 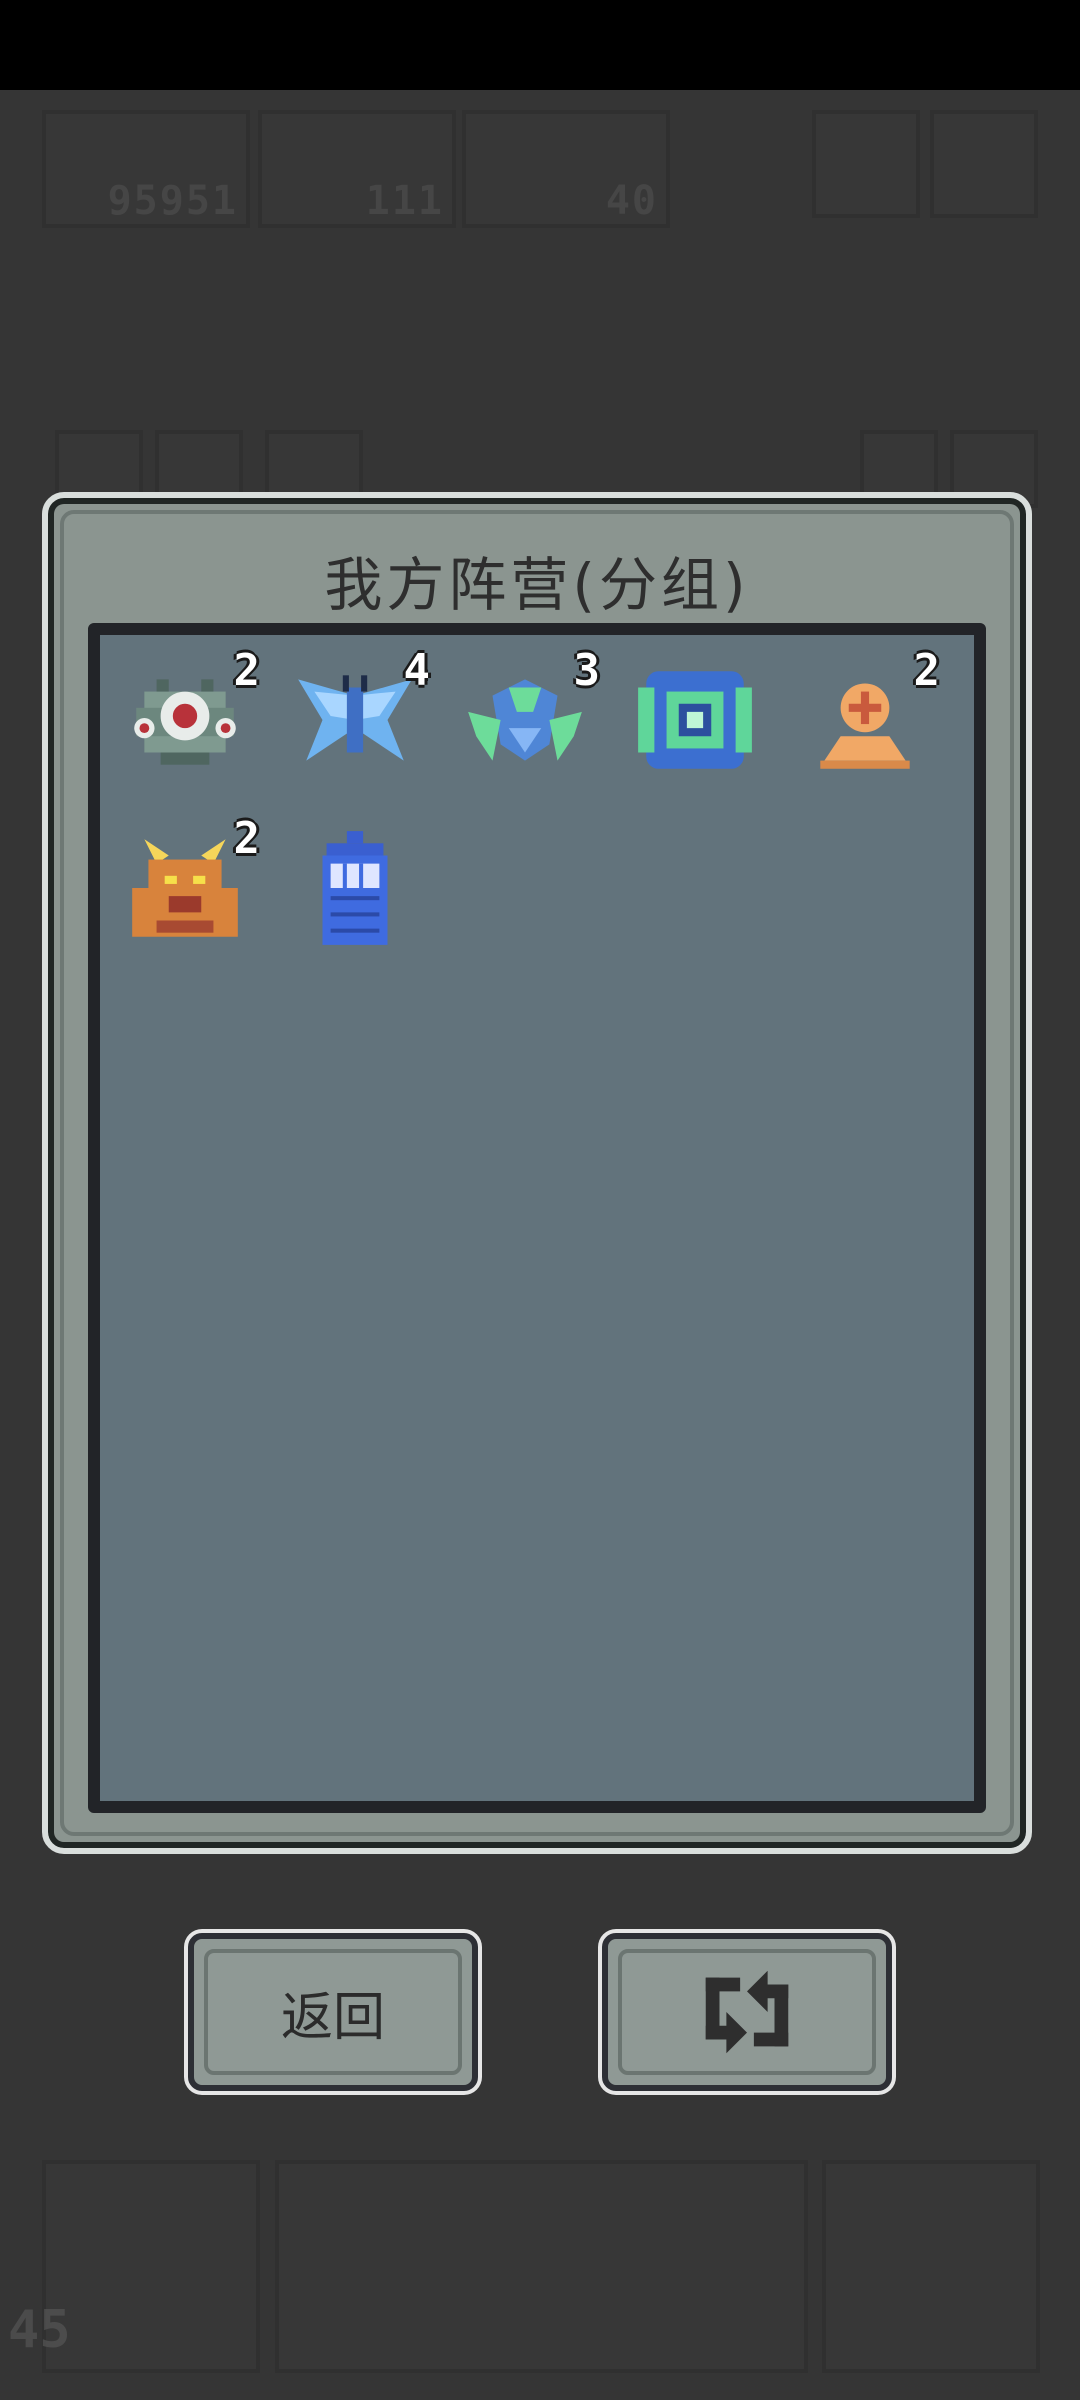 I want to click on horned-beast-icon, so click(x=185, y=888).